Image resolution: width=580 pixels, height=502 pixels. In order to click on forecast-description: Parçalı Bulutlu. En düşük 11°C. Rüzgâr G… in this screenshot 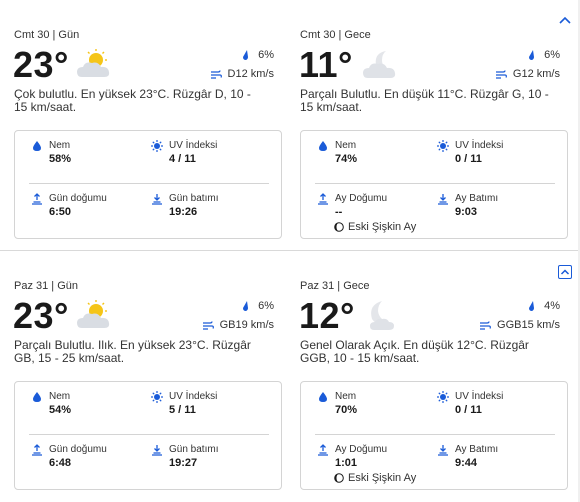, I will do `click(424, 100)`.